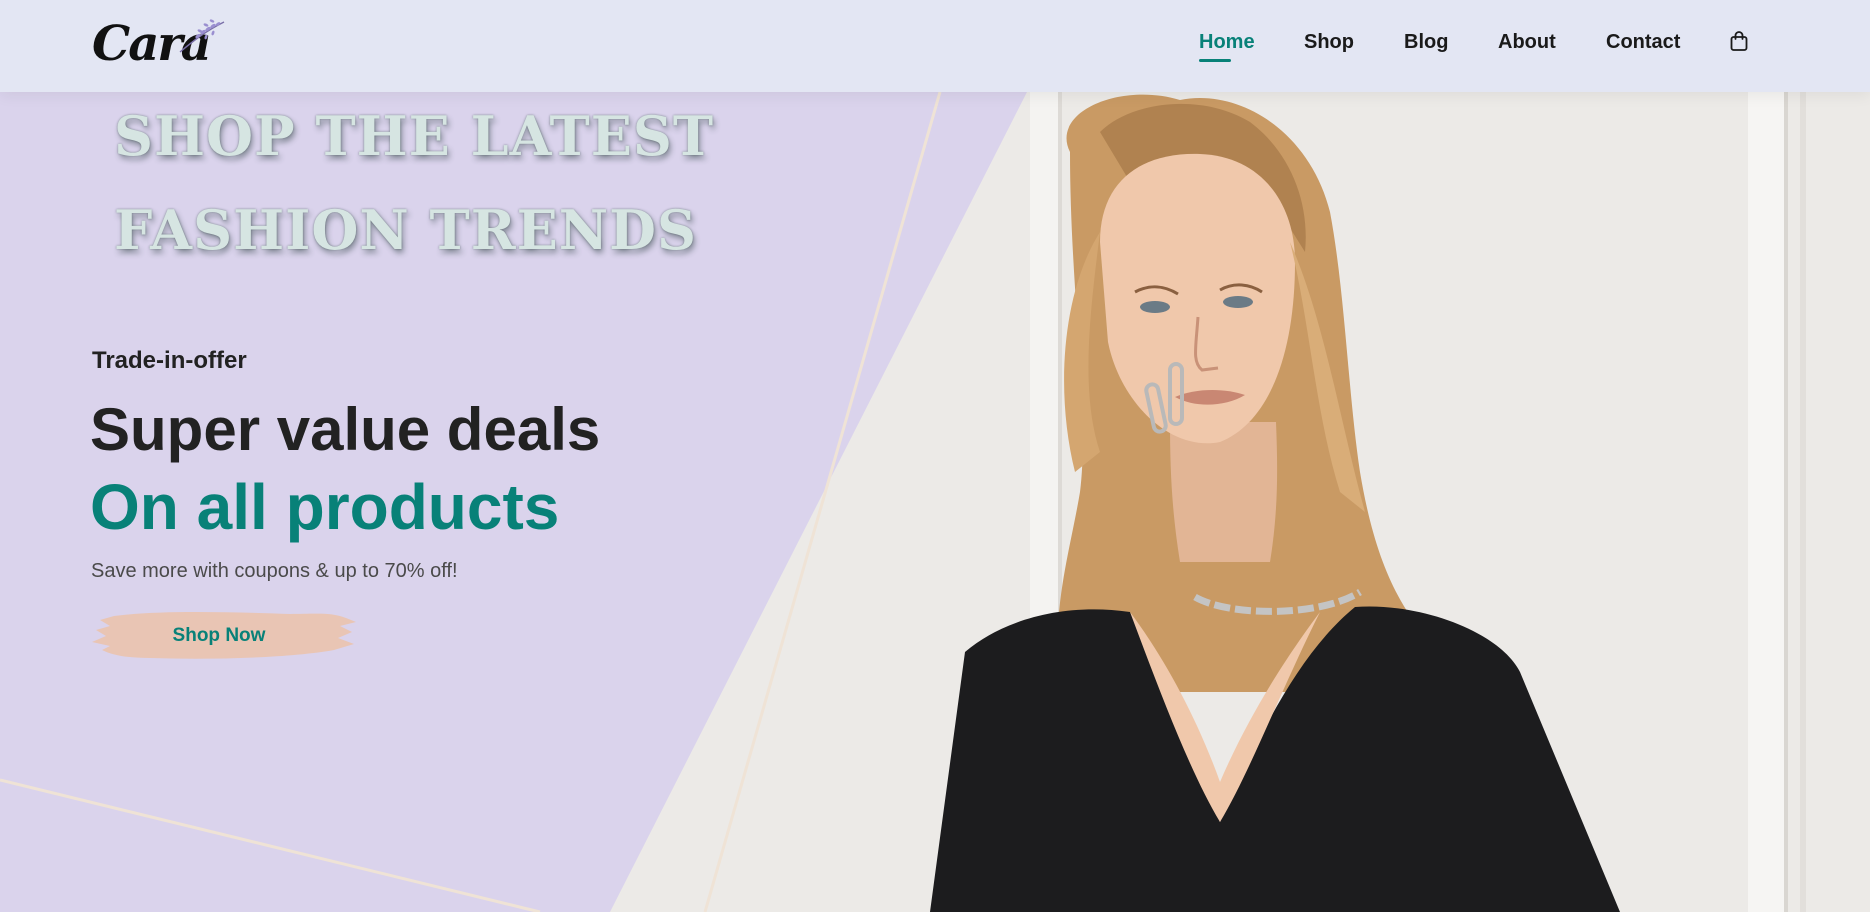 The image size is (1870, 912). I want to click on nav-label-shop: Shop, so click(1329, 42).